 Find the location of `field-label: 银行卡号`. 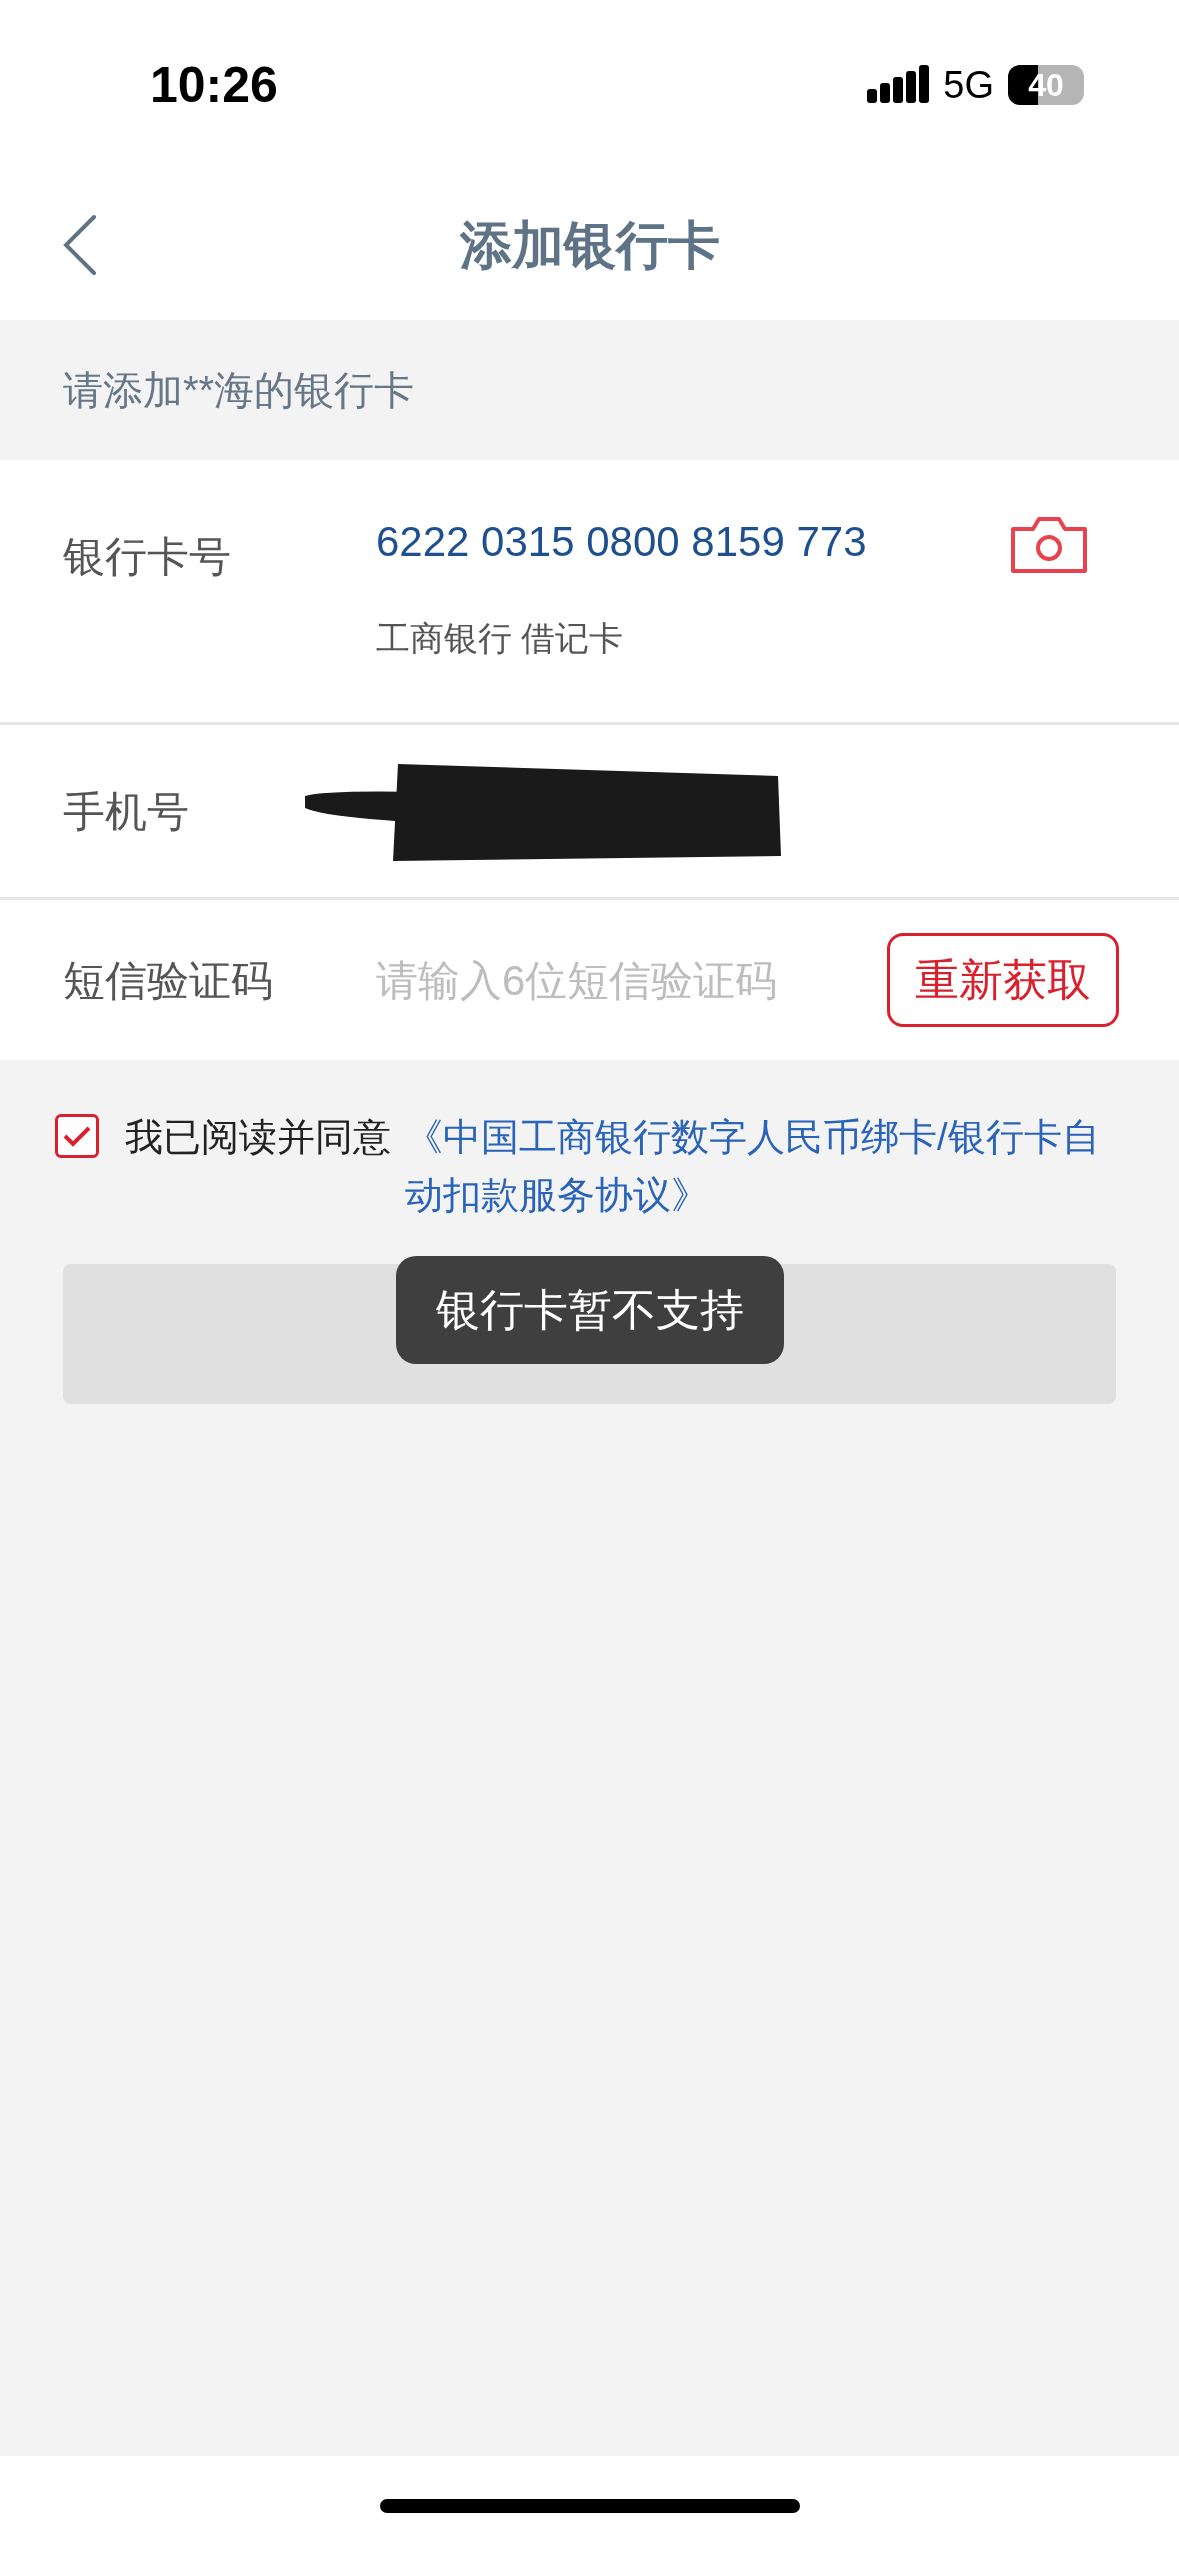

field-label: 银行卡号 is located at coordinates (147, 557).